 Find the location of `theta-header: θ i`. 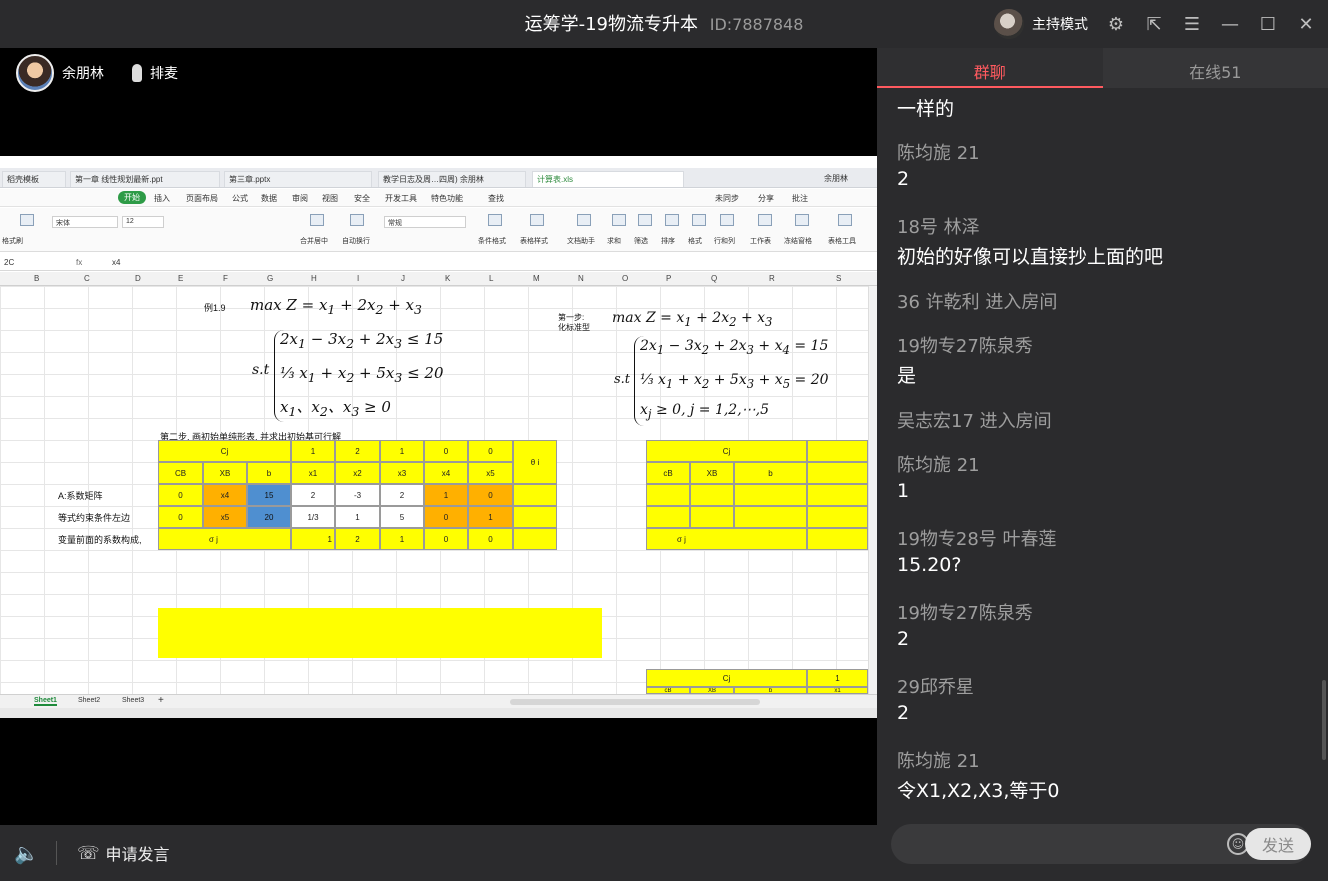

theta-header: θ i is located at coordinates (535, 462).